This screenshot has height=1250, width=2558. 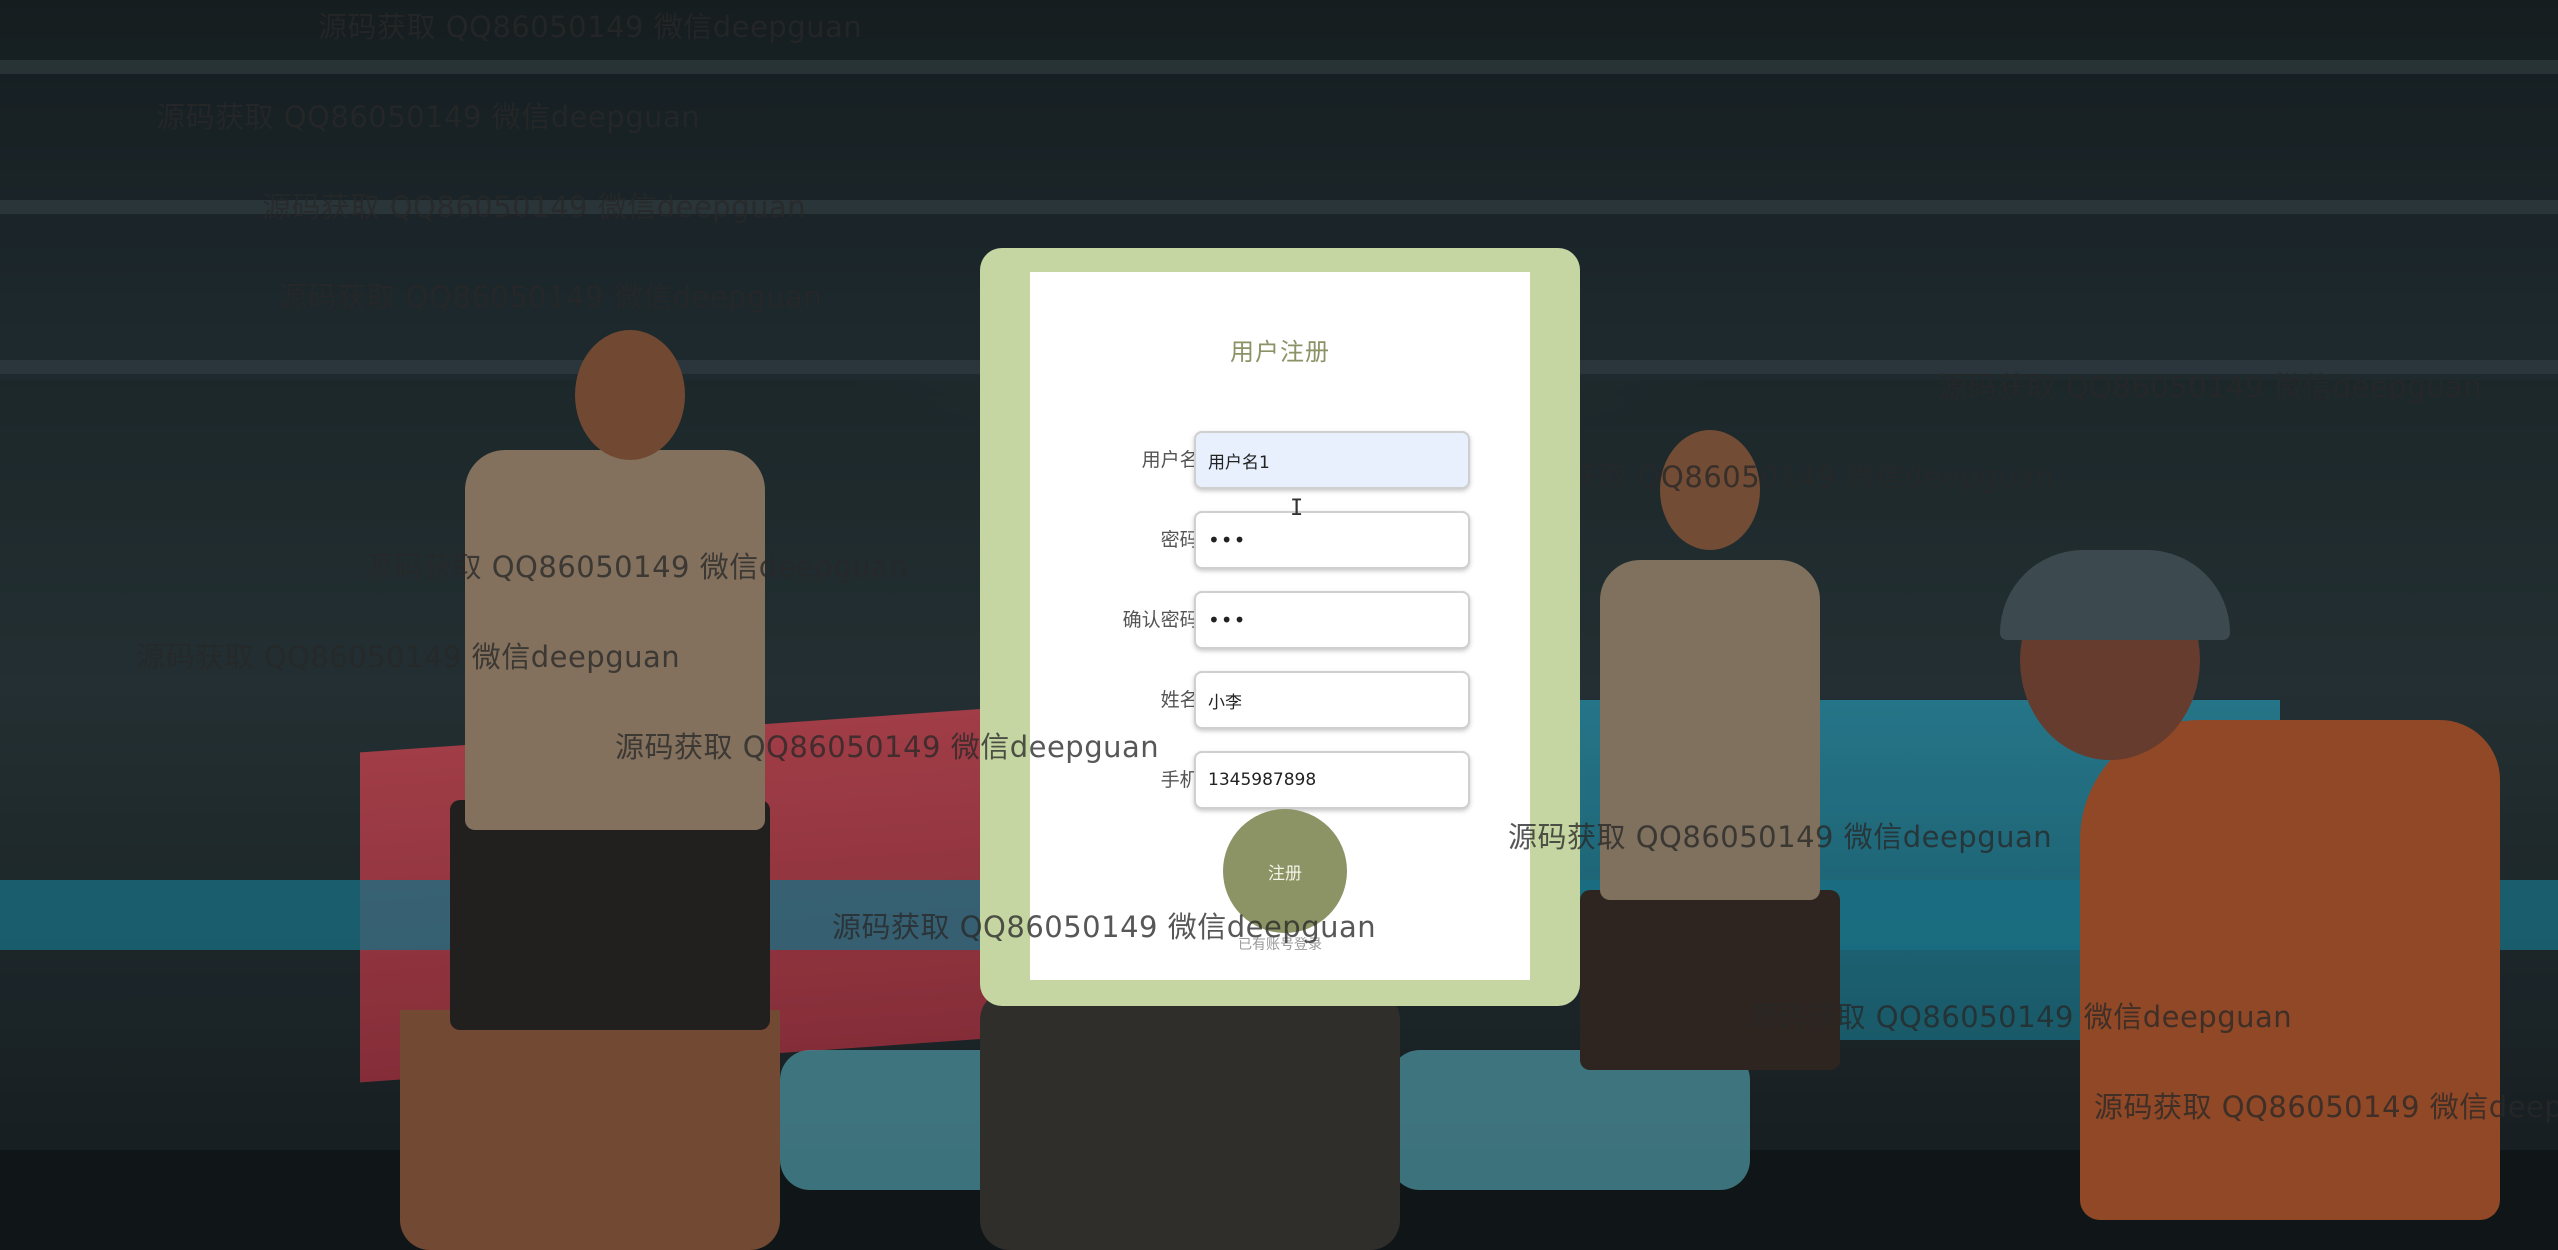 I want to click on register-form: 用户注册 用户名: 密码: 确认密码: 姓名: 手机: 注册 已有账号登录, so click(x=1280, y=626).